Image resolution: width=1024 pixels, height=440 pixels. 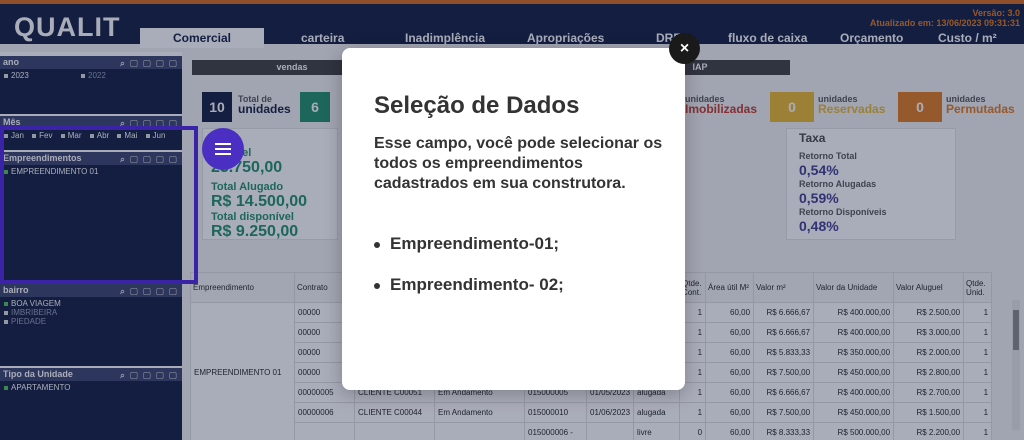 What do you see at coordinates (684, 48) in the screenshot?
I see `close-button: ×` at bounding box center [684, 48].